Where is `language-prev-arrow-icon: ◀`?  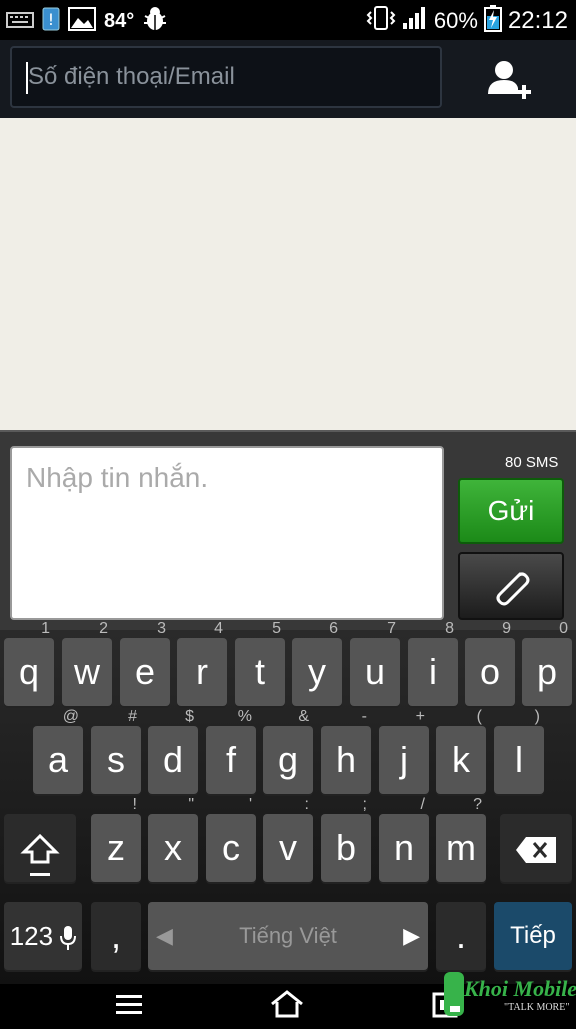
language-prev-arrow-icon: ◀ is located at coordinates (164, 935).